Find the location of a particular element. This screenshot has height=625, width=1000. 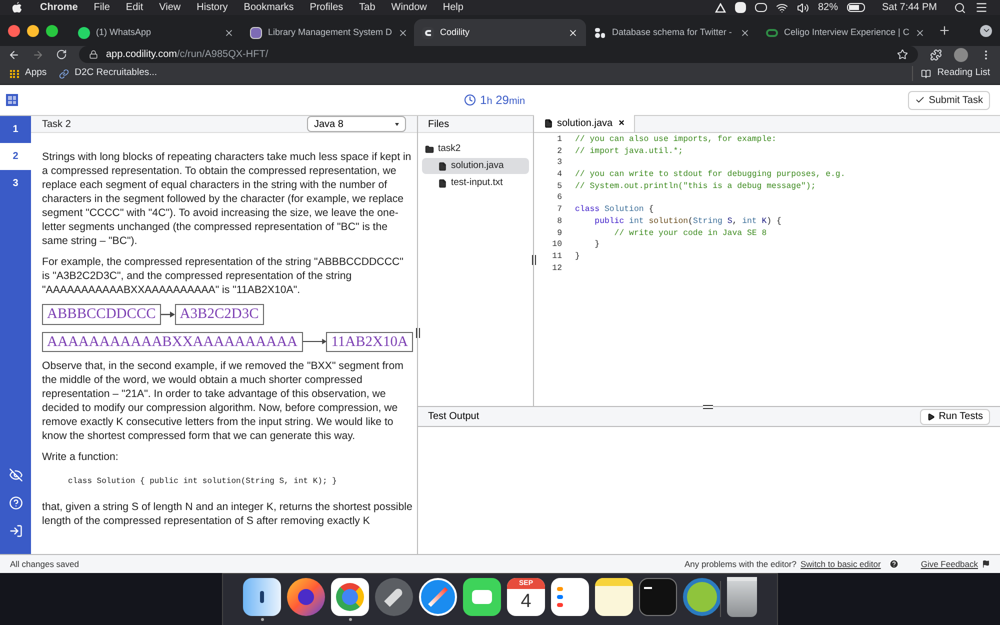

line-number: 3 is located at coordinates (559, 163).